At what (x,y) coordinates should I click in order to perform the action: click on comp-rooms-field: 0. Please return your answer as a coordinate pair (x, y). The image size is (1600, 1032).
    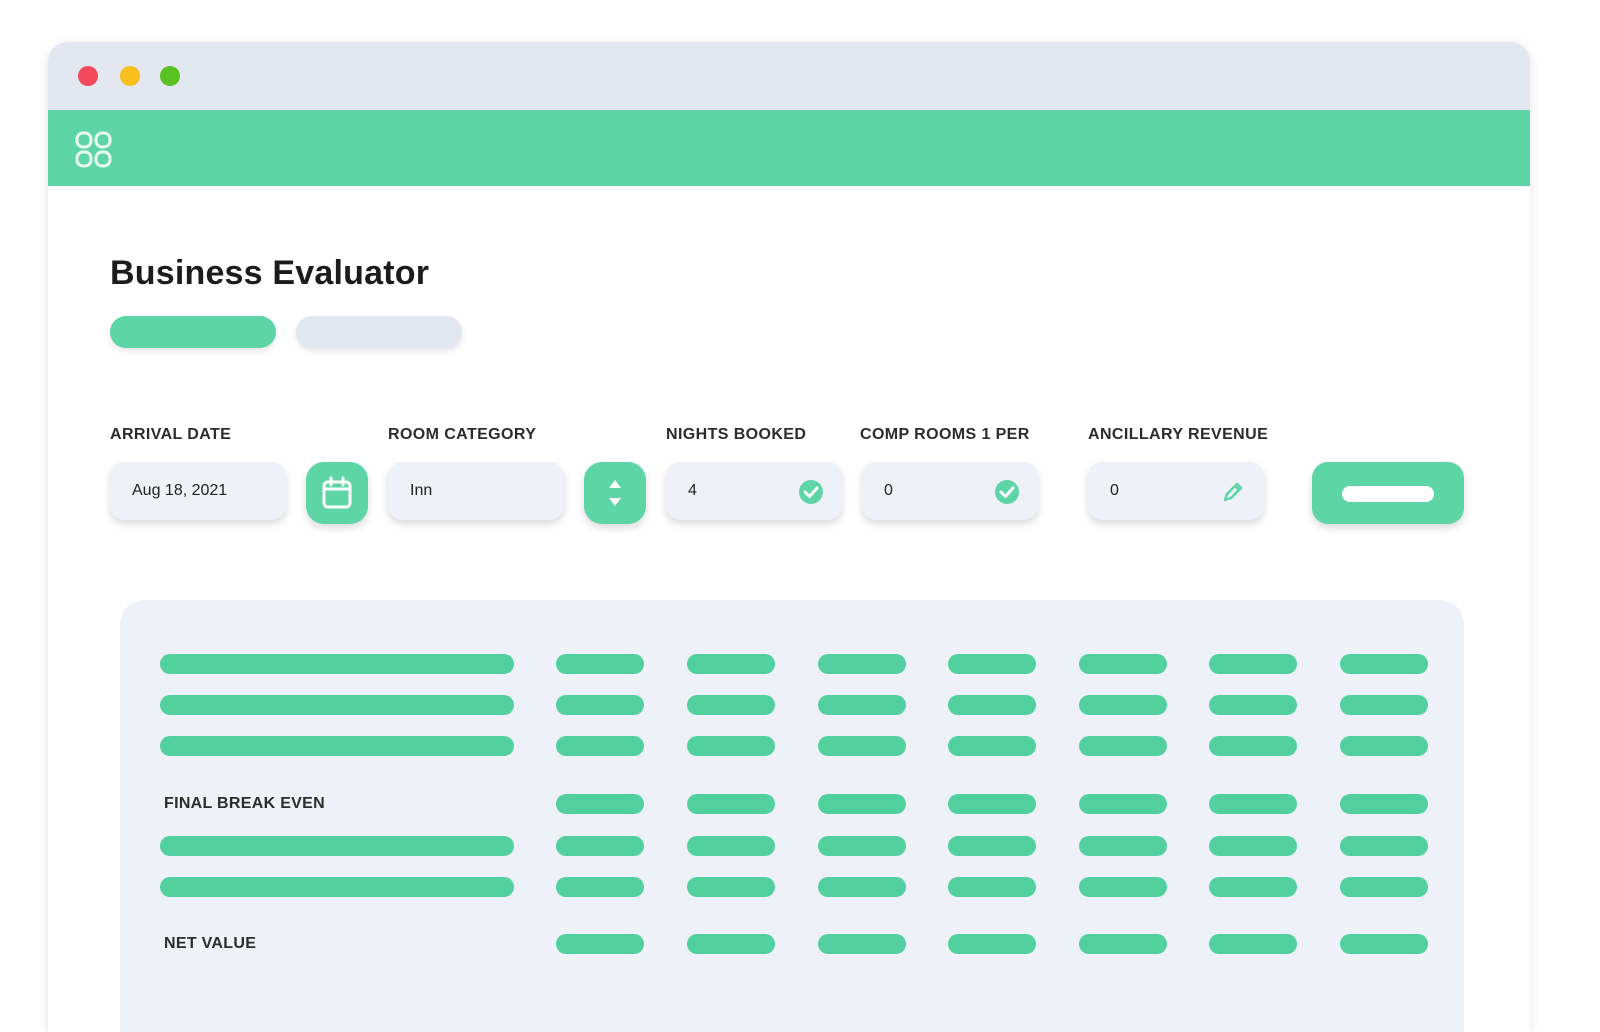
    Looking at the image, I should click on (950, 491).